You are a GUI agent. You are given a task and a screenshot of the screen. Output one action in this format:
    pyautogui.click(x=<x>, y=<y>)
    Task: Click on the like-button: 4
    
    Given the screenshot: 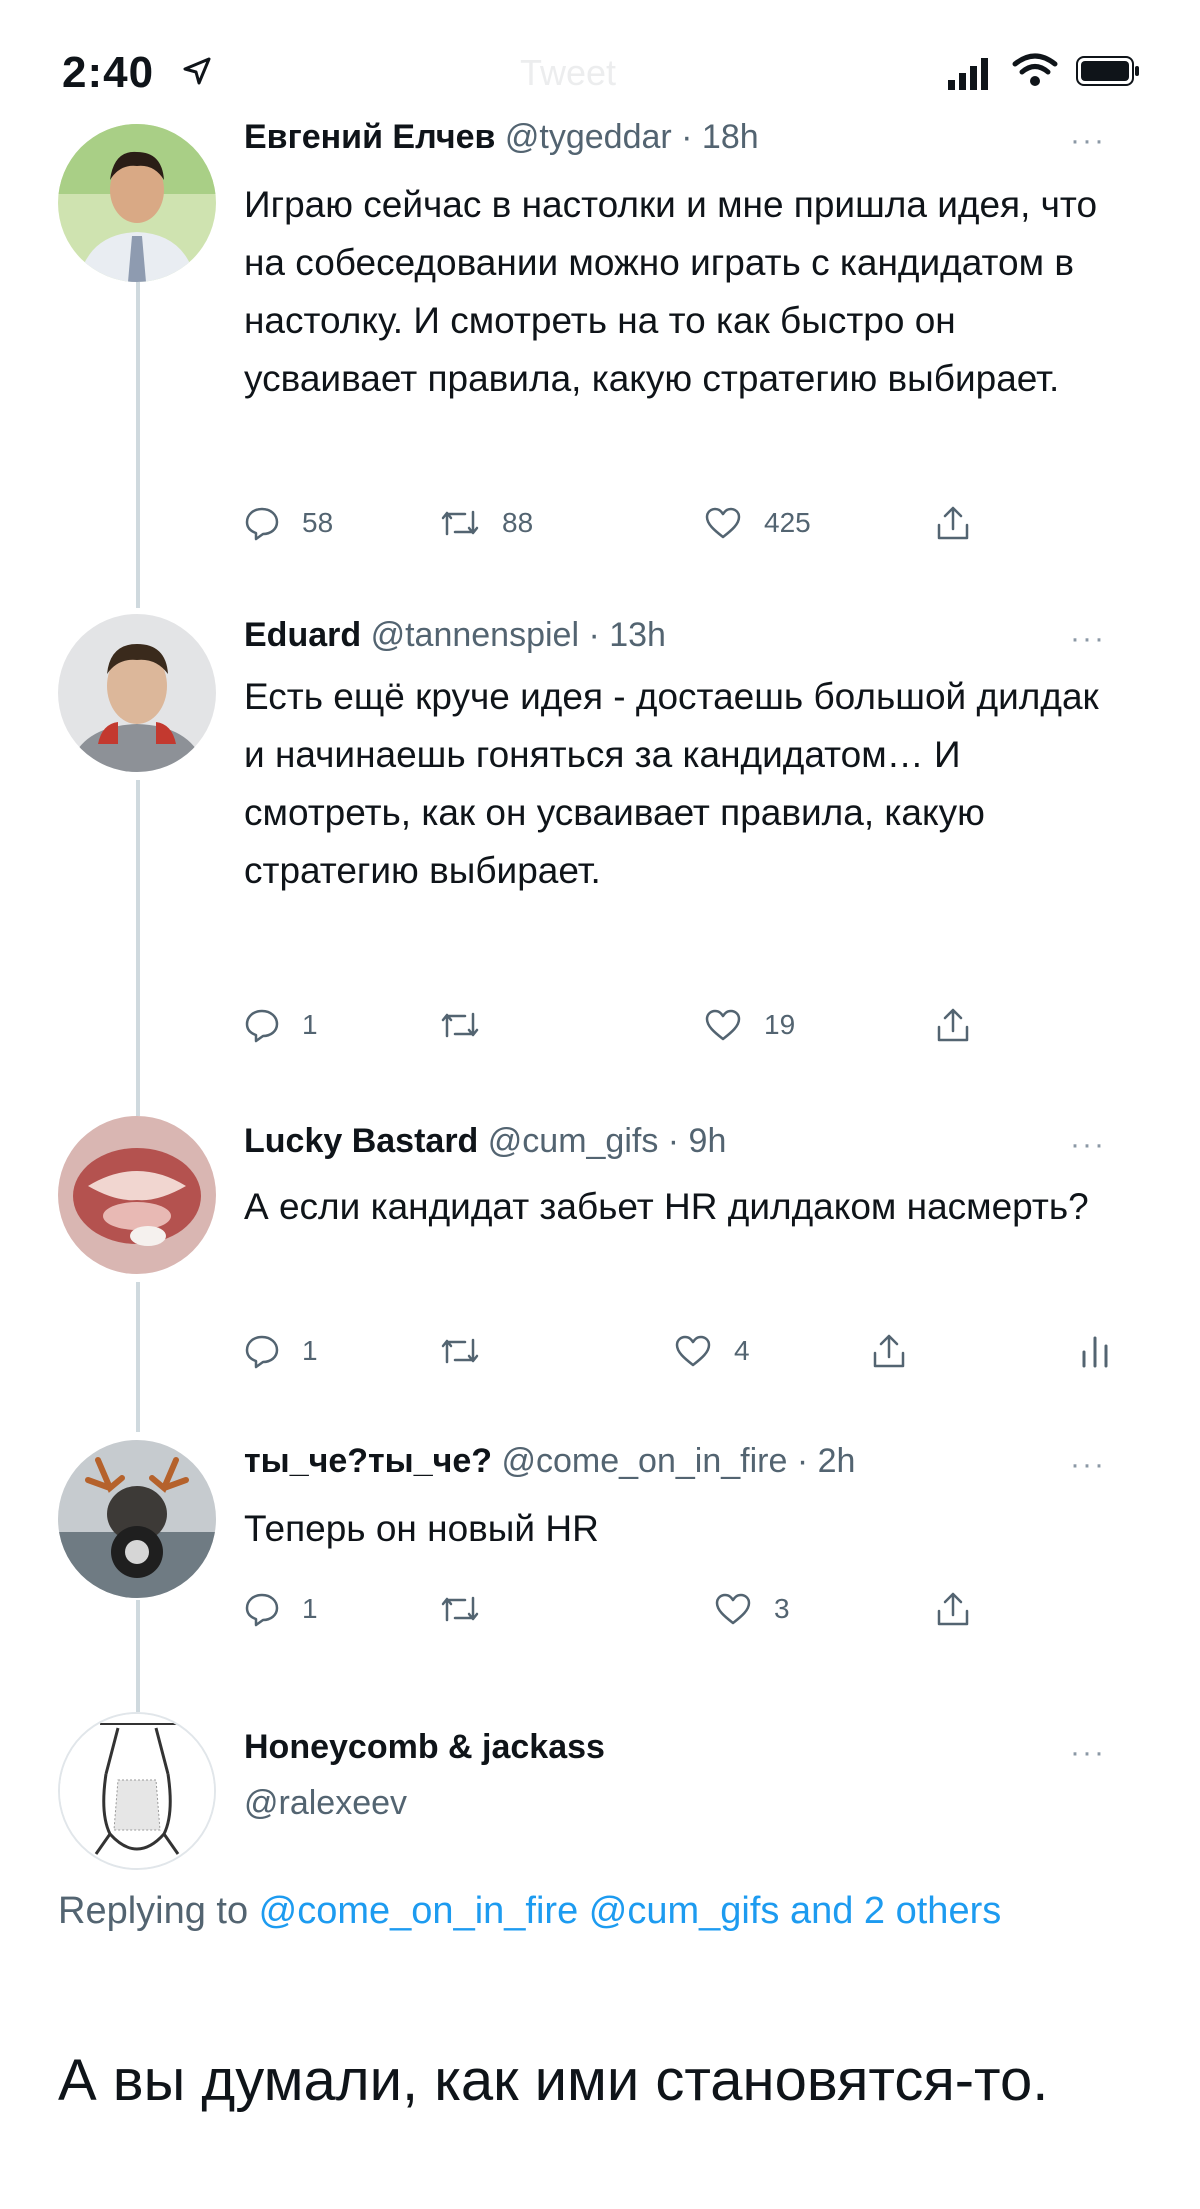 What is the action you would take?
    pyautogui.click(x=712, y=1351)
    